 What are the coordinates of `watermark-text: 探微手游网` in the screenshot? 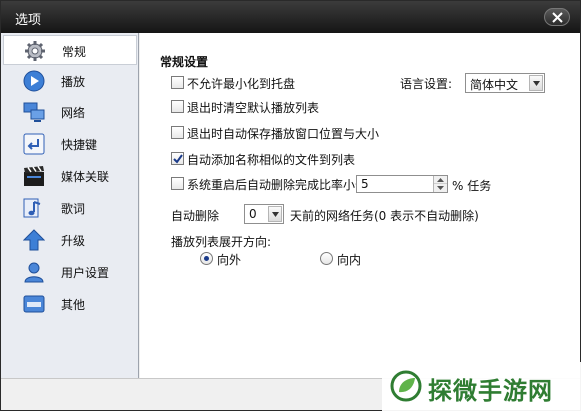 It's located at (490, 391).